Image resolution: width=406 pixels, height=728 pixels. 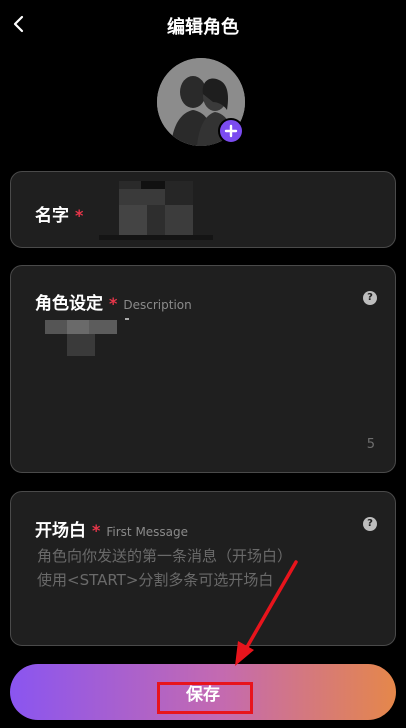 I want to click on plus-icon, so click(x=231, y=131).